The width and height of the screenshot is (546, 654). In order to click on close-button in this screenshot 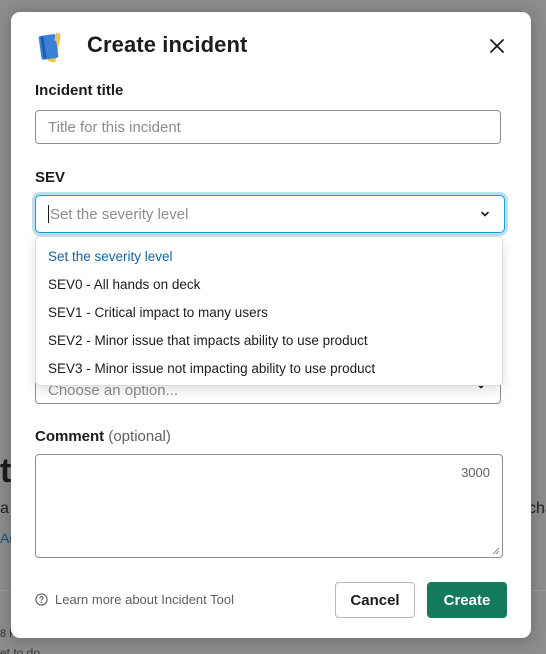, I will do `click(497, 46)`.